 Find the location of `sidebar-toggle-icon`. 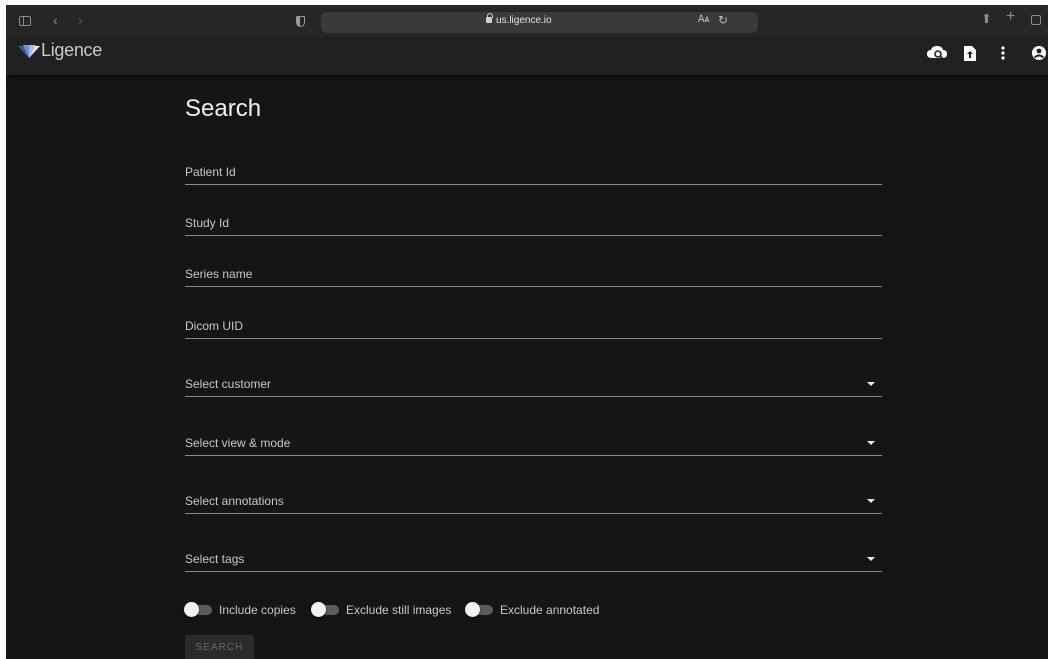

sidebar-toggle-icon is located at coordinates (25, 21).